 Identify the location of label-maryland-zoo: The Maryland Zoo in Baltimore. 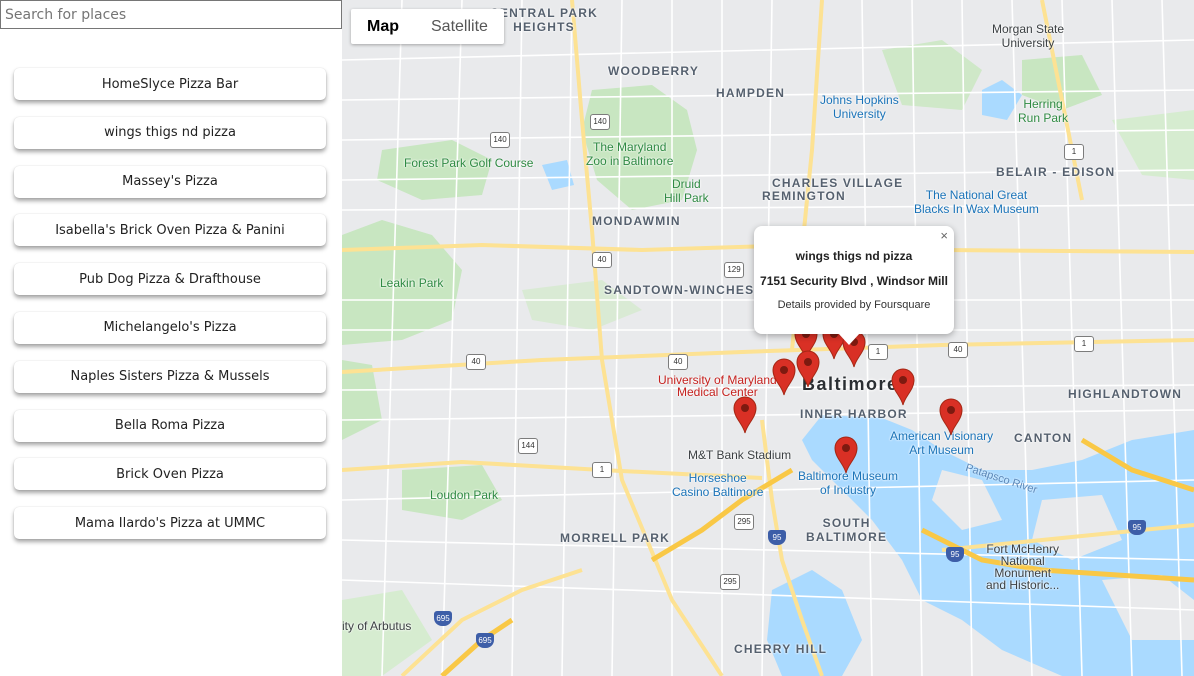
(630, 154).